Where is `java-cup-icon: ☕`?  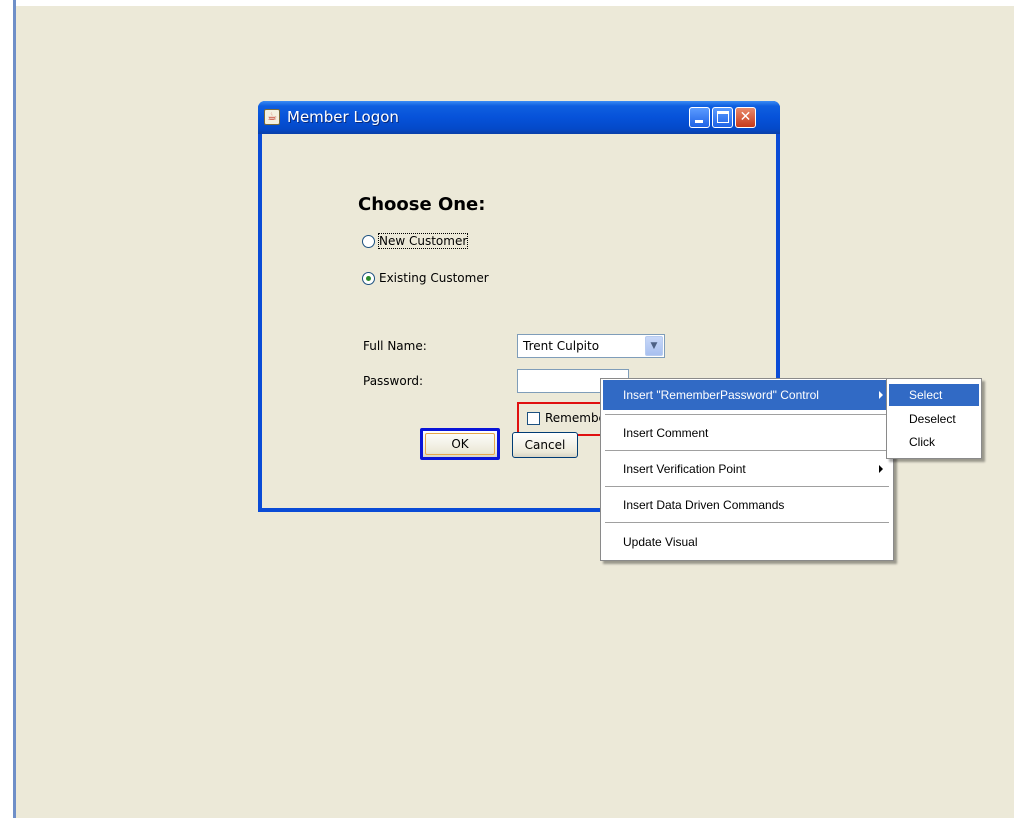
java-cup-icon: ☕ is located at coordinates (272, 117).